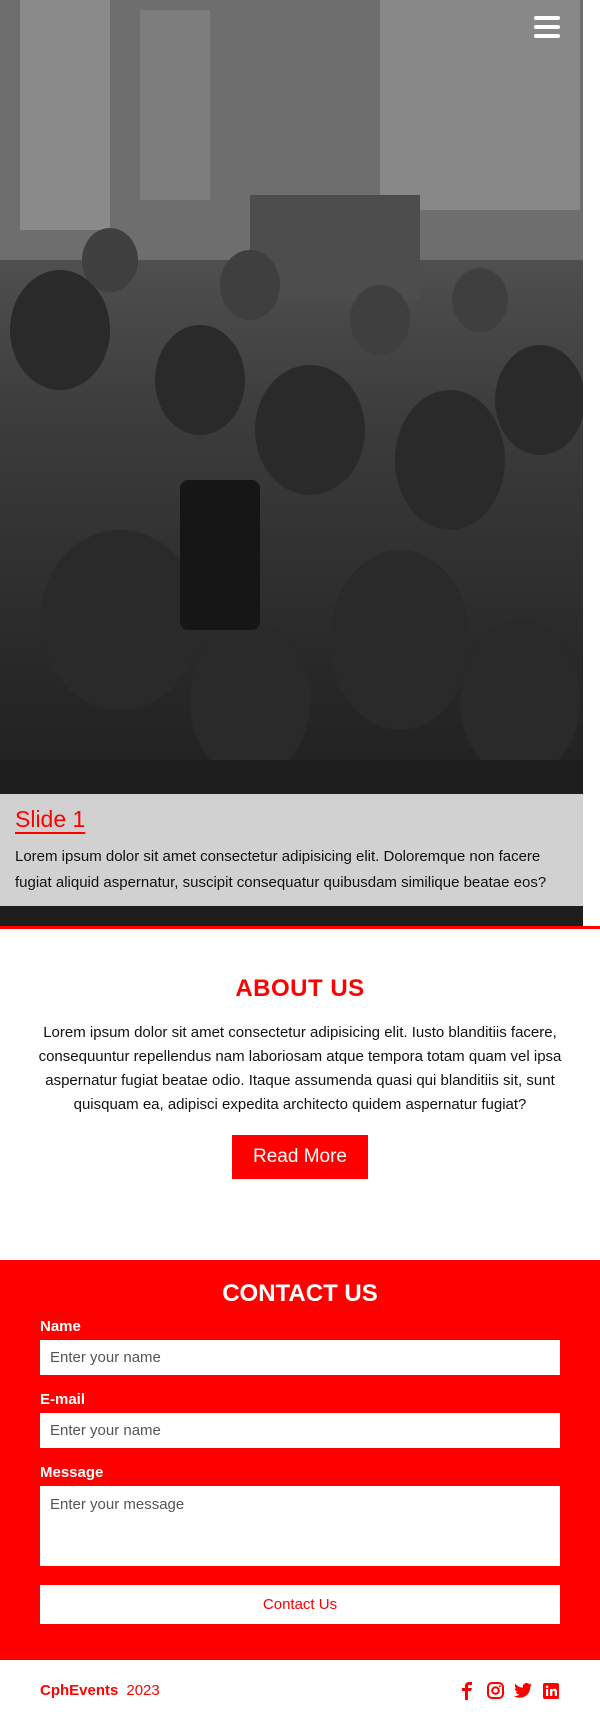  I want to click on contact-title: CONTACT US, so click(300, 1293).